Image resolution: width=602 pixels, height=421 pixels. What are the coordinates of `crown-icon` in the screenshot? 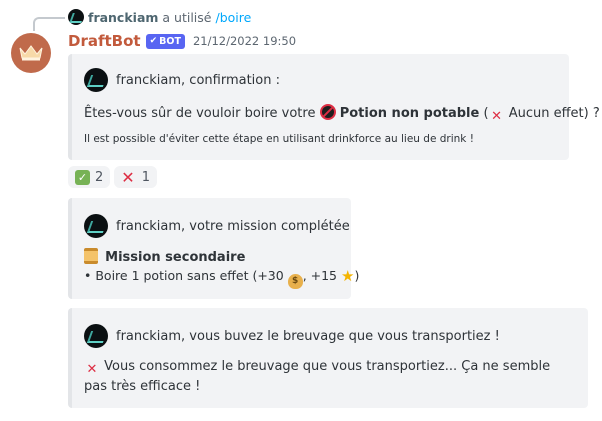 It's located at (31, 53).